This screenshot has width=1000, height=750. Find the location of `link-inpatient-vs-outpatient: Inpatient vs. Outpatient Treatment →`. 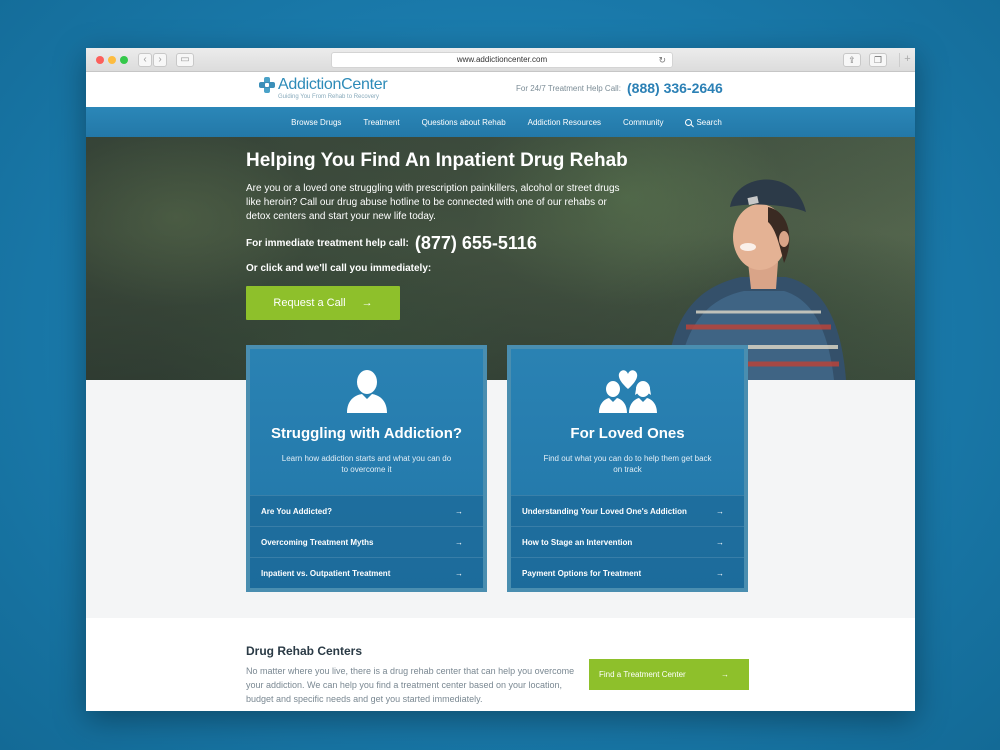

link-inpatient-vs-outpatient: Inpatient vs. Outpatient Treatment → is located at coordinates (366, 572).